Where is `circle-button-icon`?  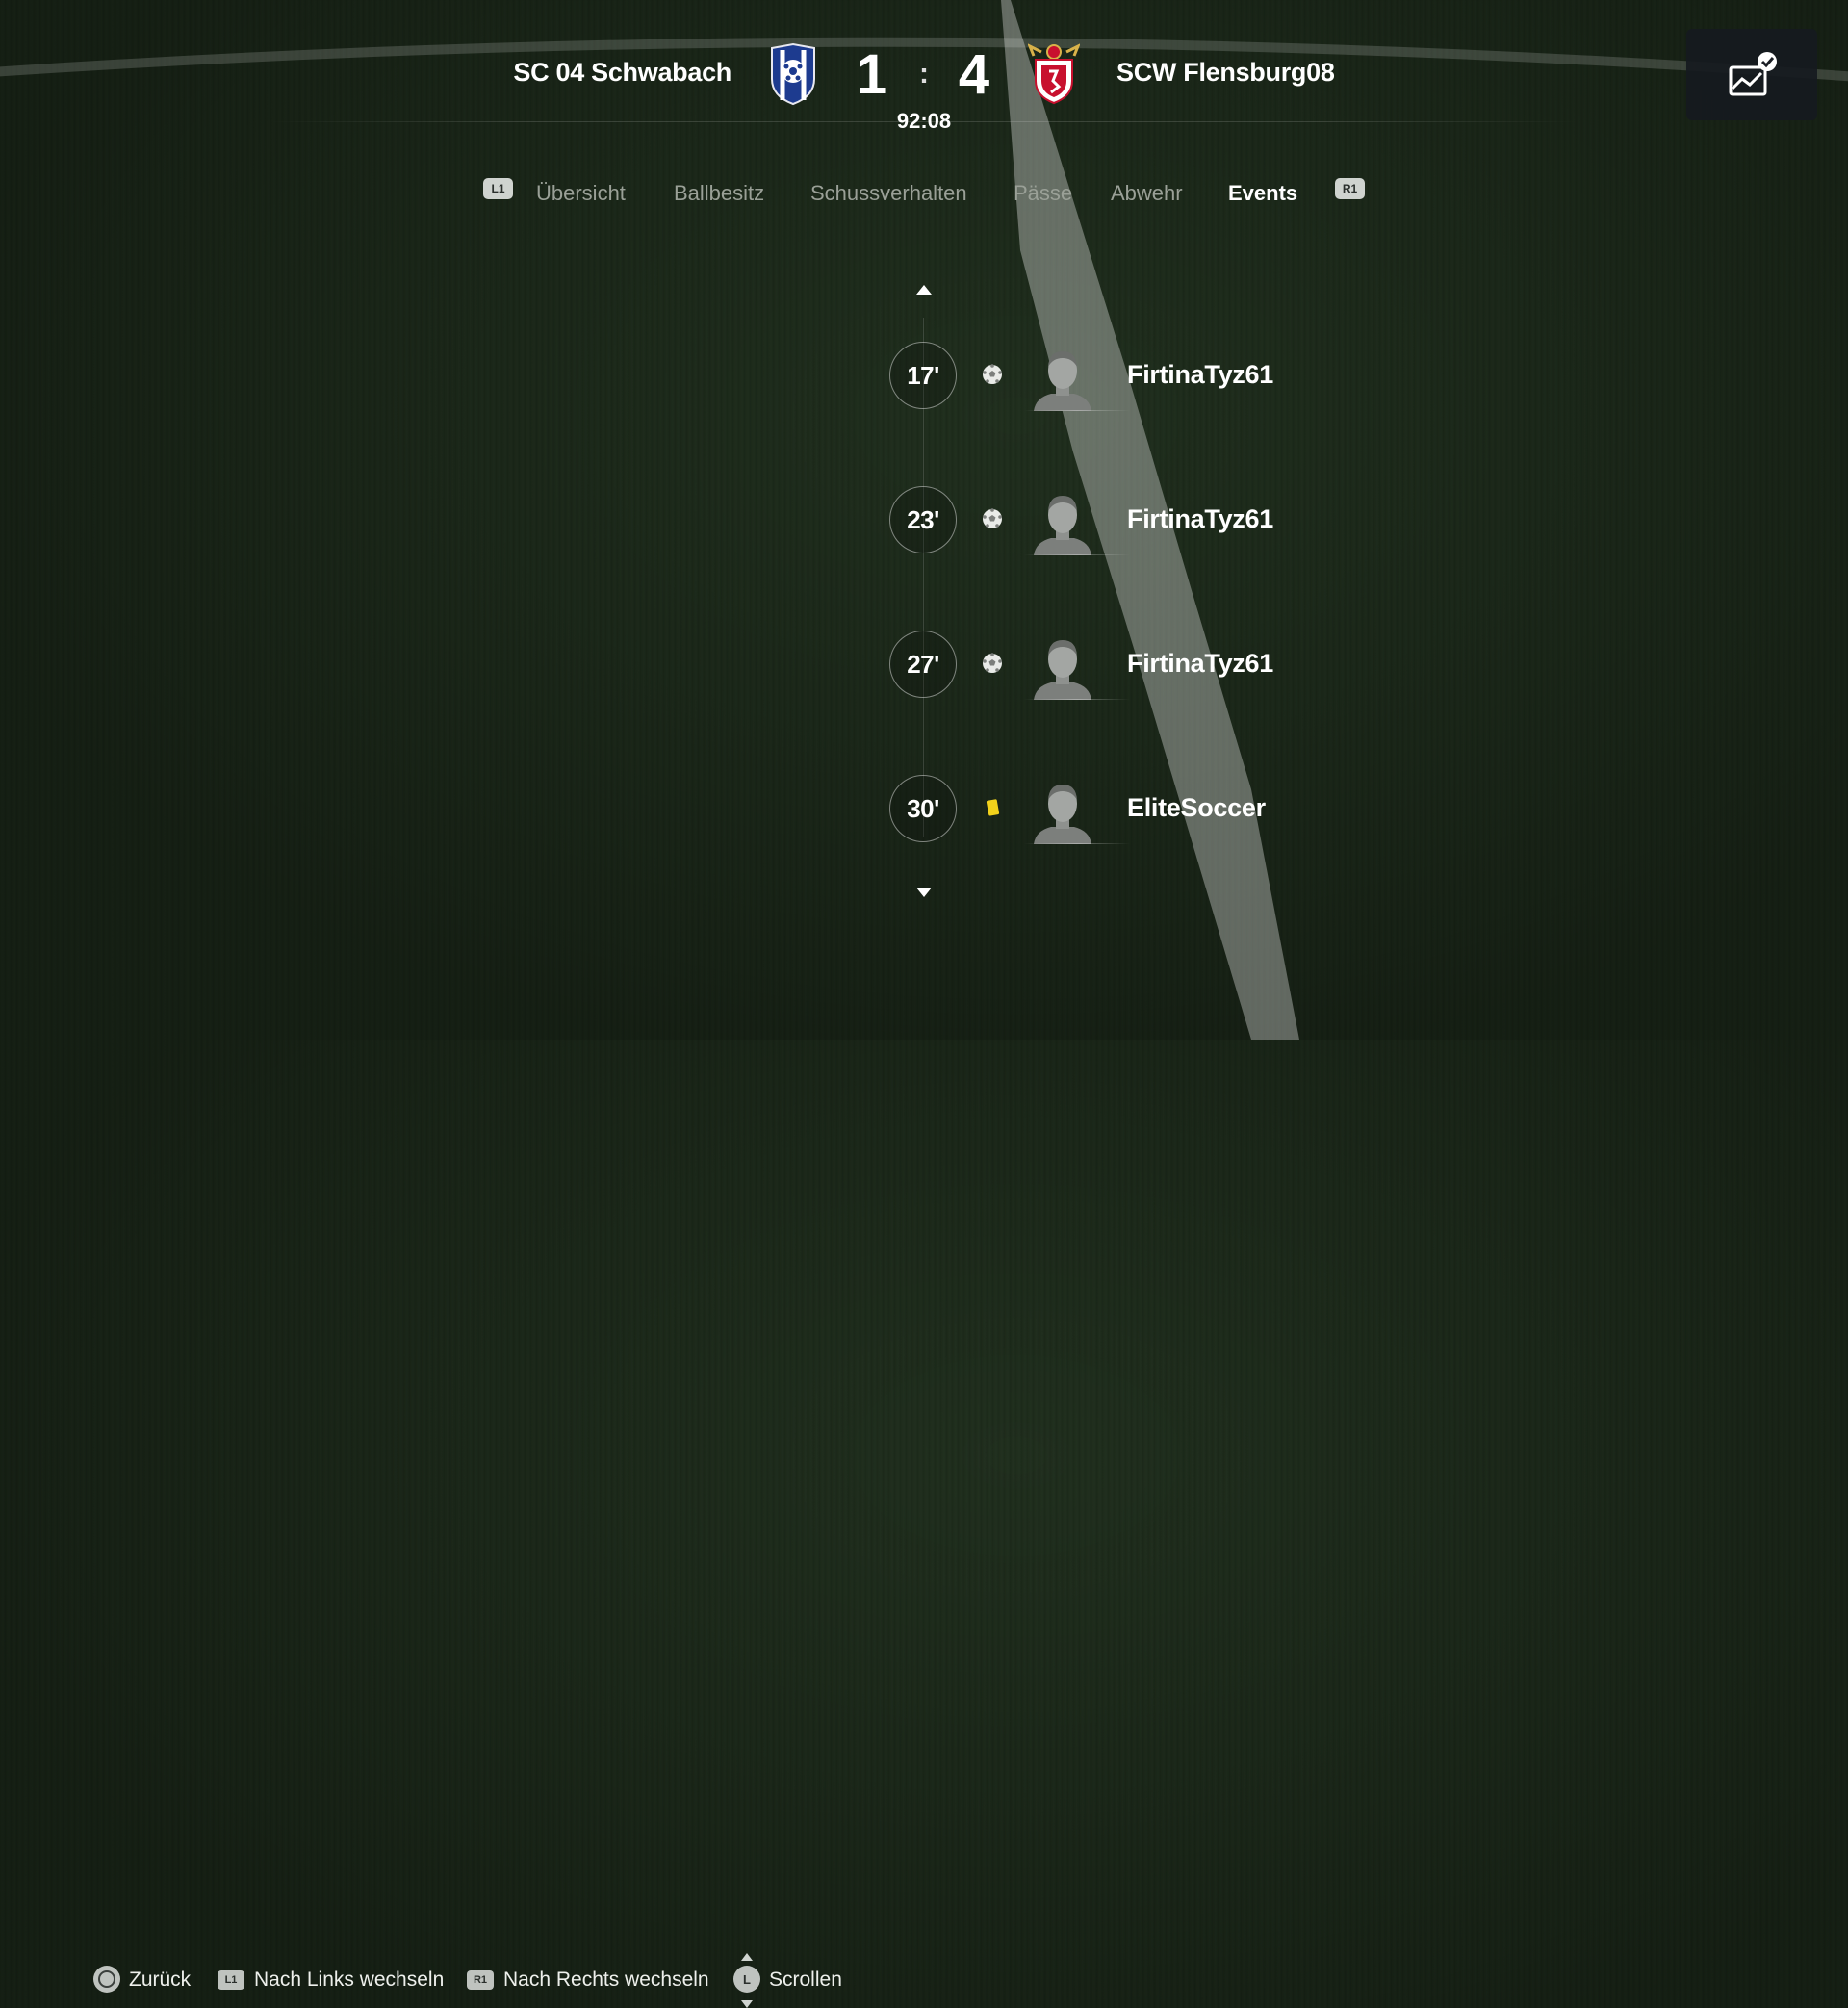
circle-button-icon is located at coordinates (106, 1979).